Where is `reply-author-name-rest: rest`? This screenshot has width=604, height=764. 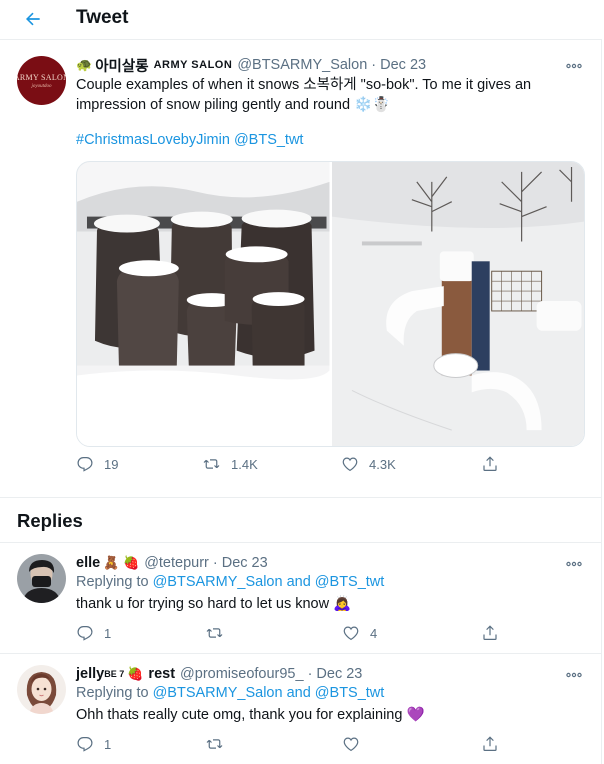 reply-author-name-rest: rest is located at coordinates (161, 674).